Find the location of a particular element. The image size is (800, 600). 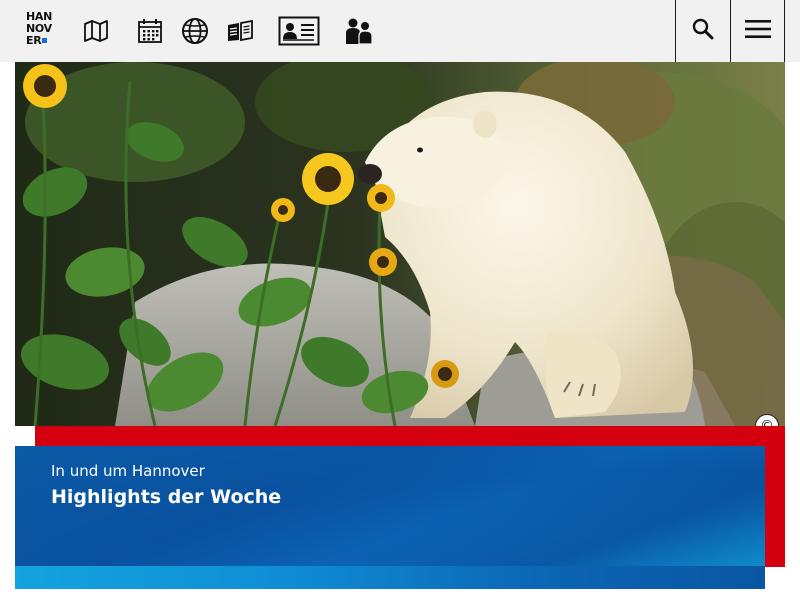

map-icon is located at coordinates (96, 31).